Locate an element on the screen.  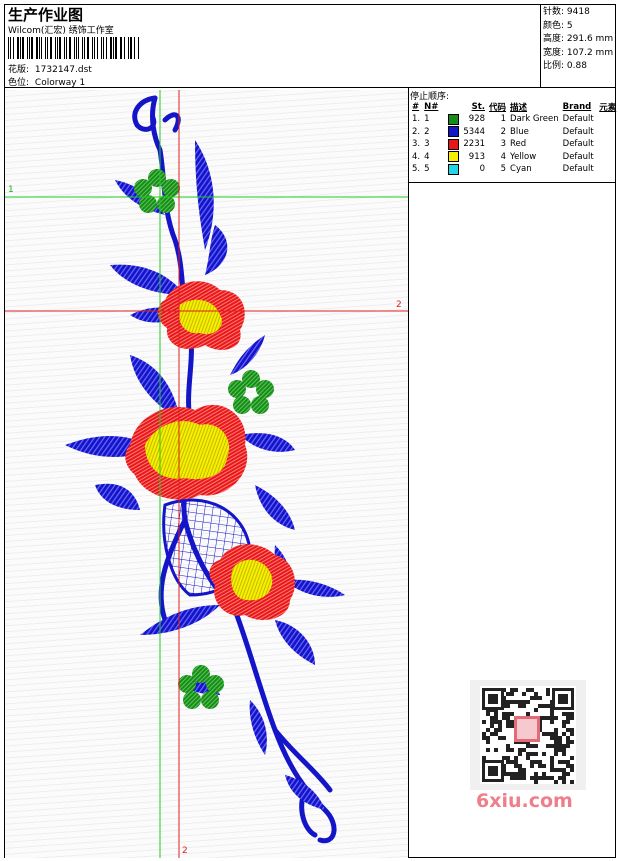
pattern-line: 花版: 1732147.dst is located at coordinates (50, 68).